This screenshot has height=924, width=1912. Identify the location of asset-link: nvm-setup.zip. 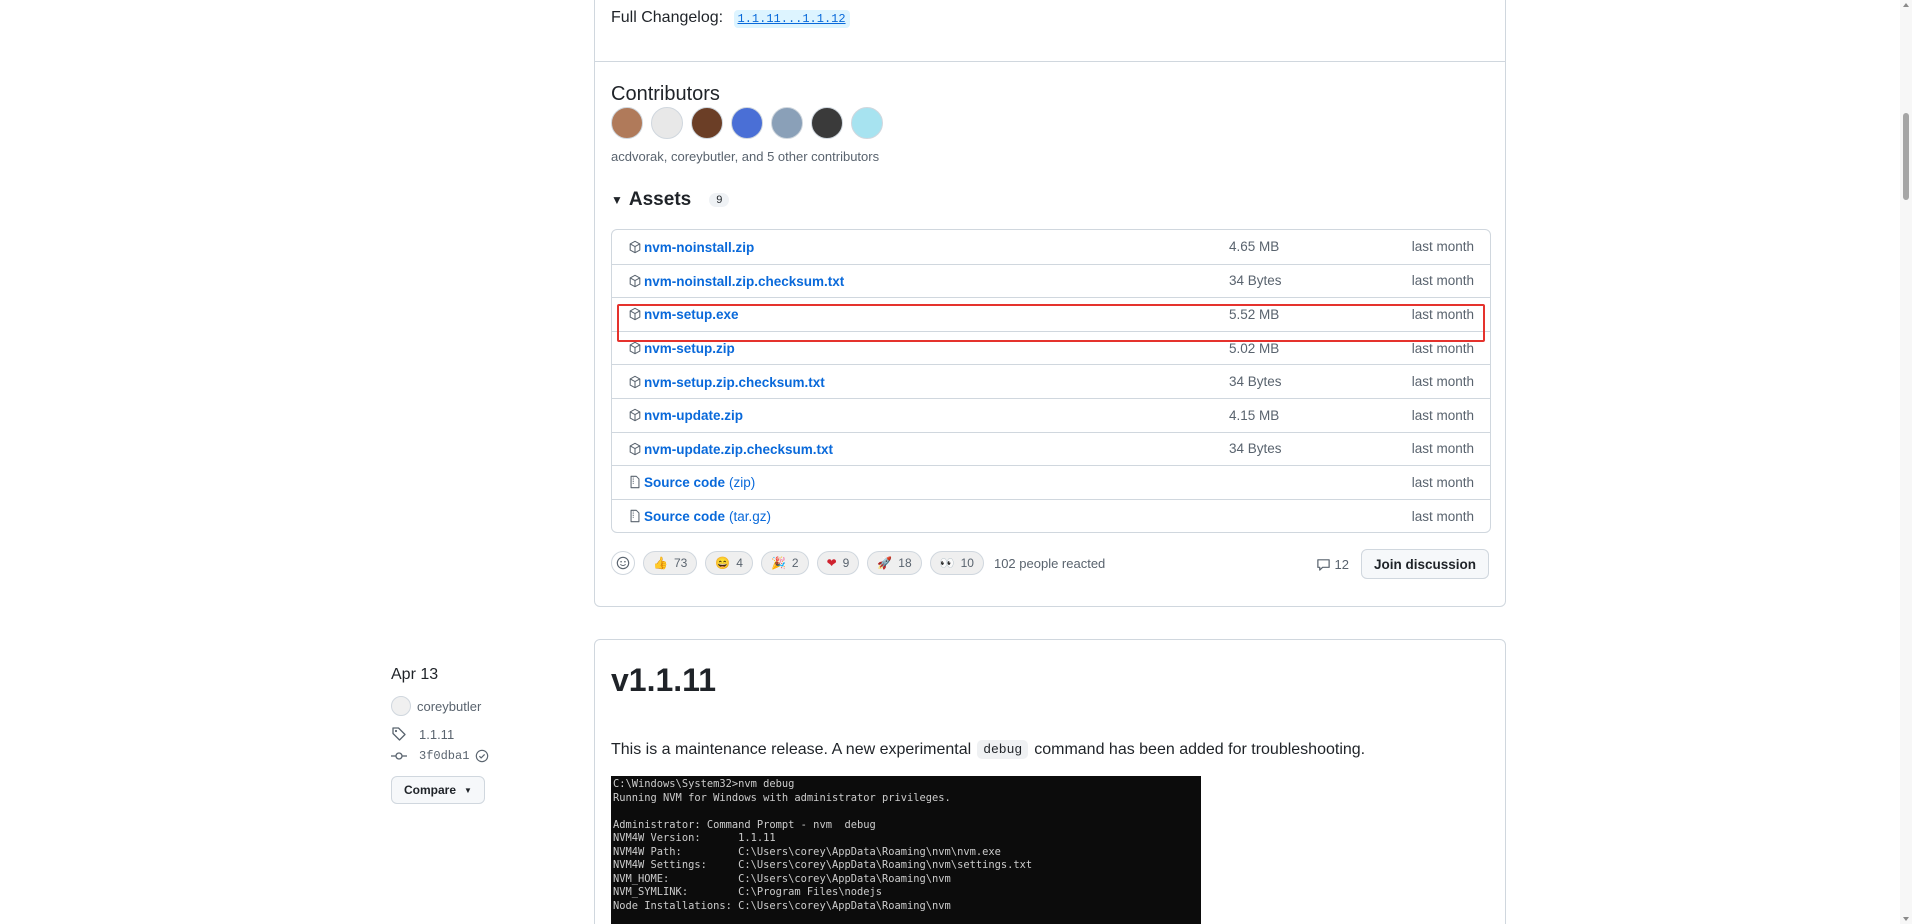
(689, 348).